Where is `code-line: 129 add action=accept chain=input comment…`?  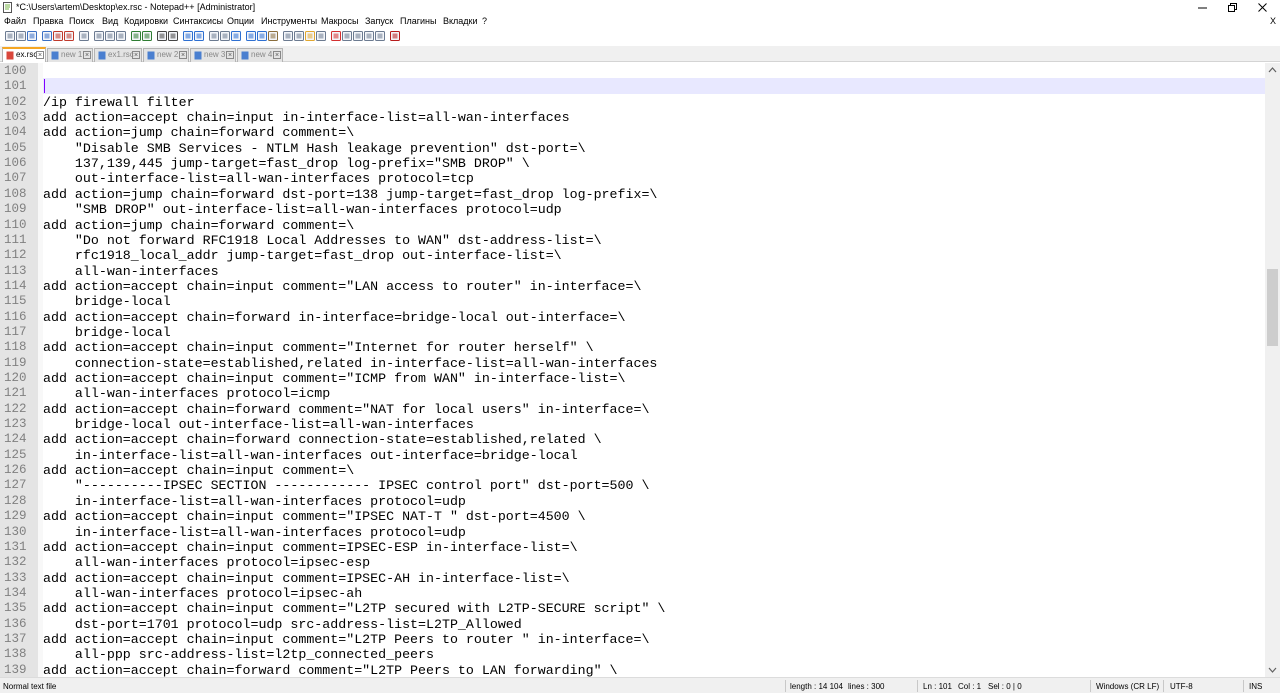 code-line: 129 add action=accept chain=input comment… is located at coordinates (632, 516).